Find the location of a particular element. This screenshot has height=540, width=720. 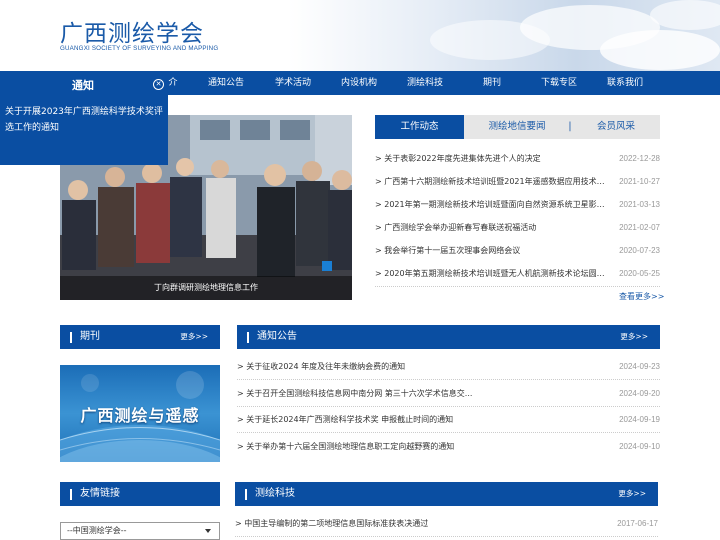

list-item: > 关于征收2024 年度及往年未缴纳会费的通知 2024-09-23 is located at coordinates (448, 367).